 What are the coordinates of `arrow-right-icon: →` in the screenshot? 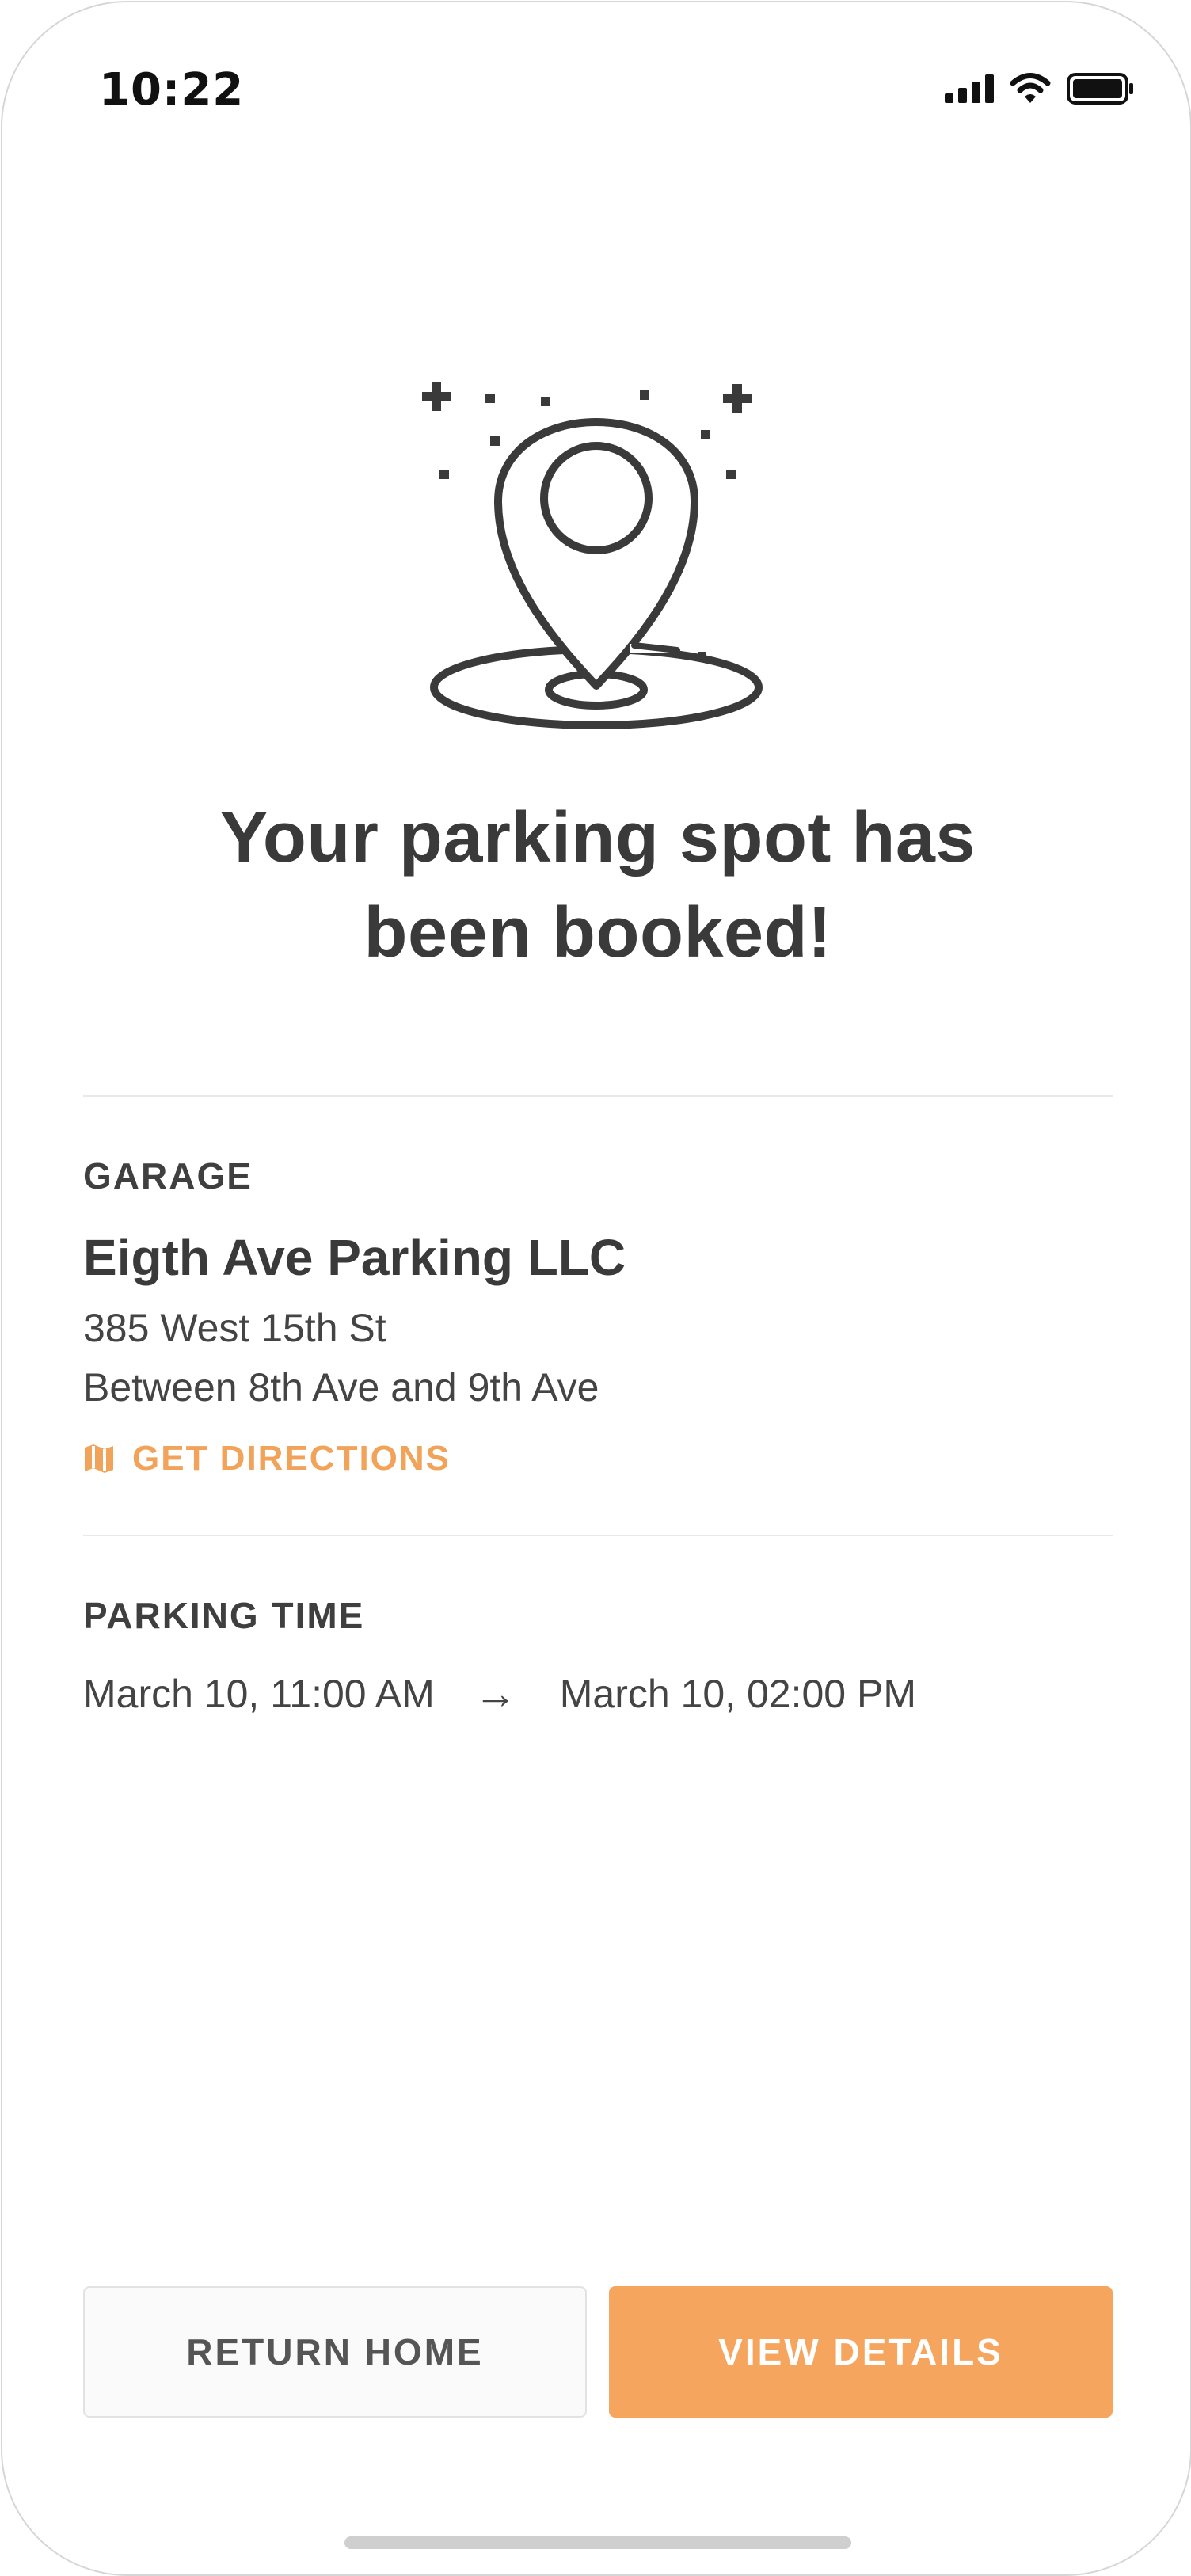 It's located at (495, 1694).